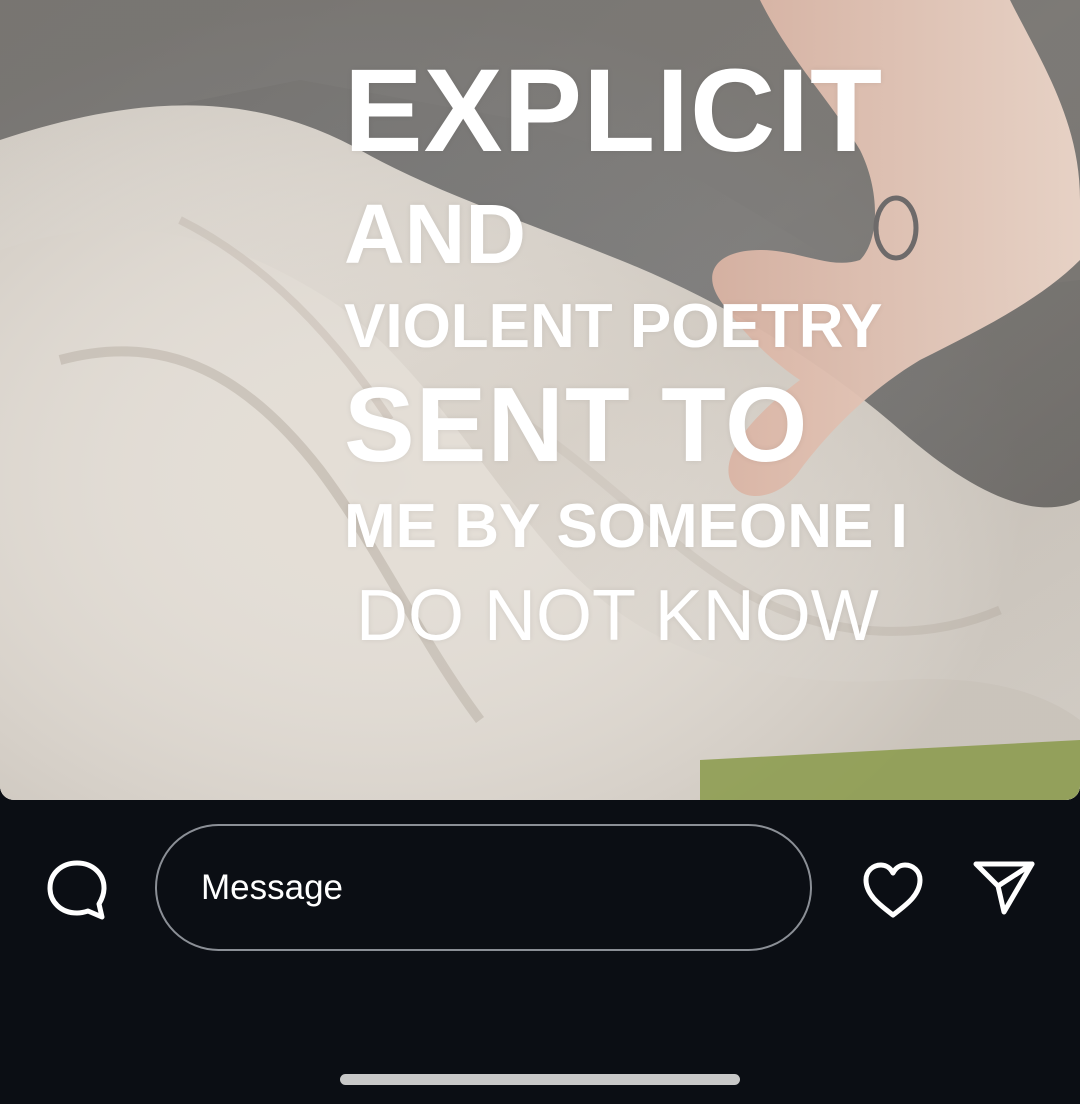 This screenshot has height=1104, width=1080. Describe the element at coordinates (626, 526) in the screenshot. I see `story-text-line: ME BY SOMEONE I` at that location.